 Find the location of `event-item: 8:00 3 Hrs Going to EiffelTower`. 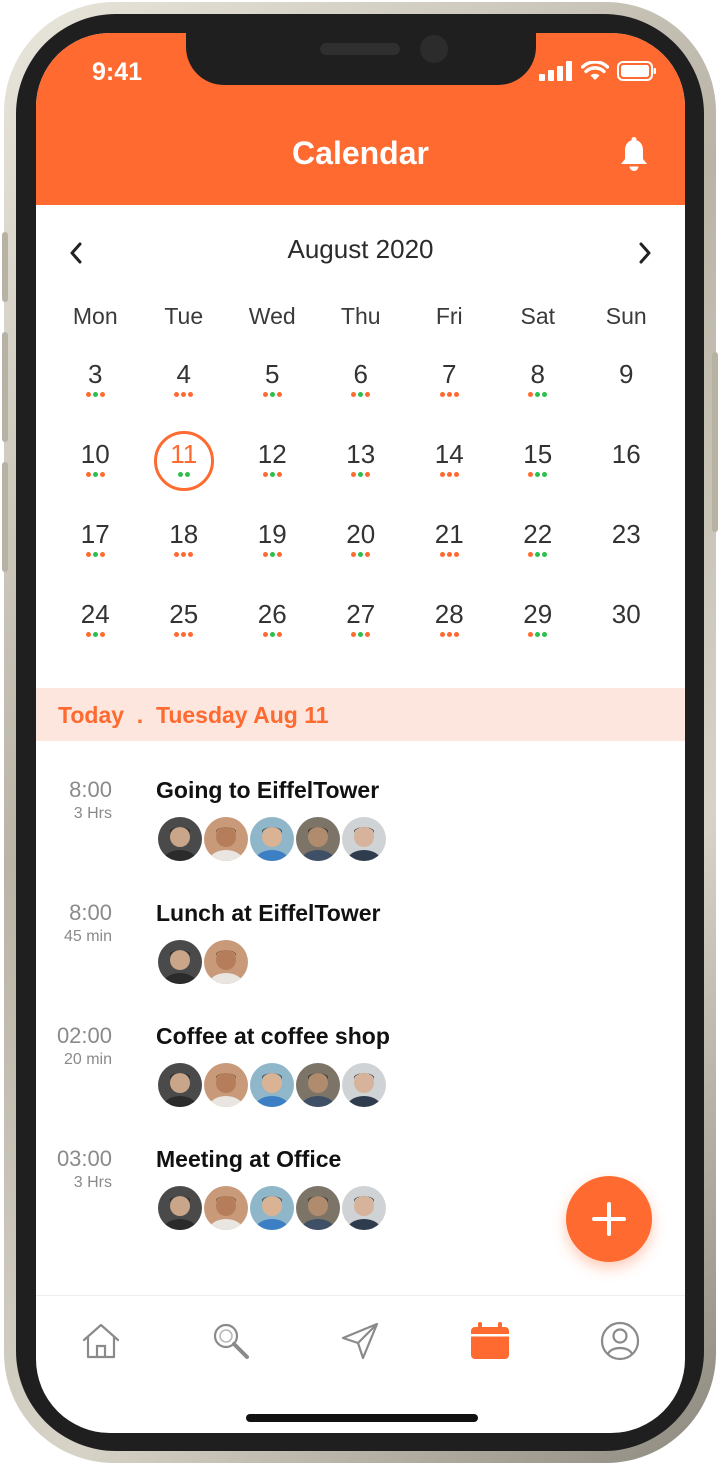

event-item: 8:00 3 Hrs Going to EiffelTower is located at coordinates (360, 834).